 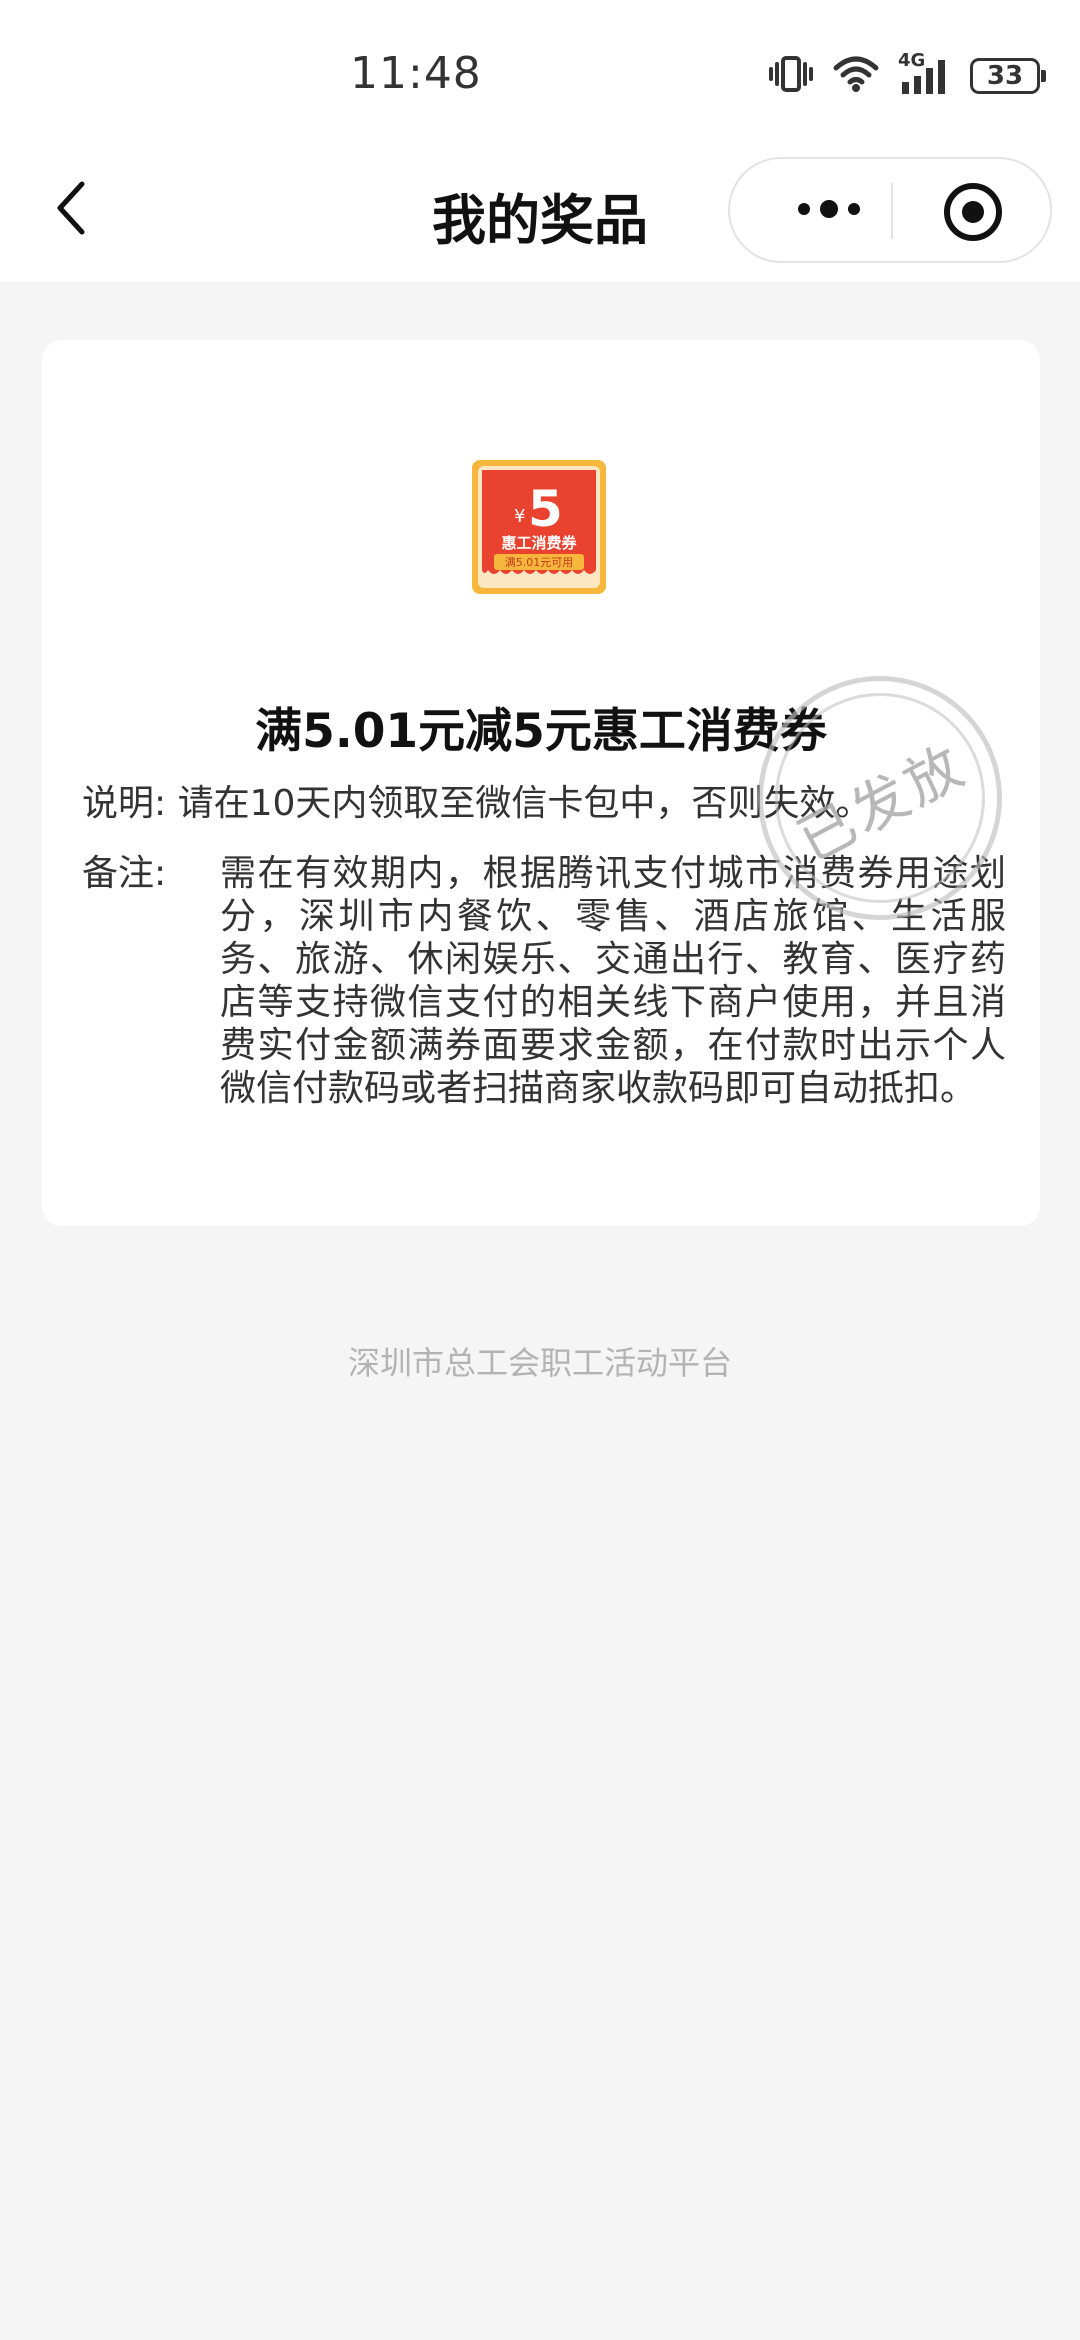 What do you see at coordinates (539, 1363) in the screenshot?
I see `footer-text: 深圳市总工会职工活动平台` at bounding box center [539, 1363].